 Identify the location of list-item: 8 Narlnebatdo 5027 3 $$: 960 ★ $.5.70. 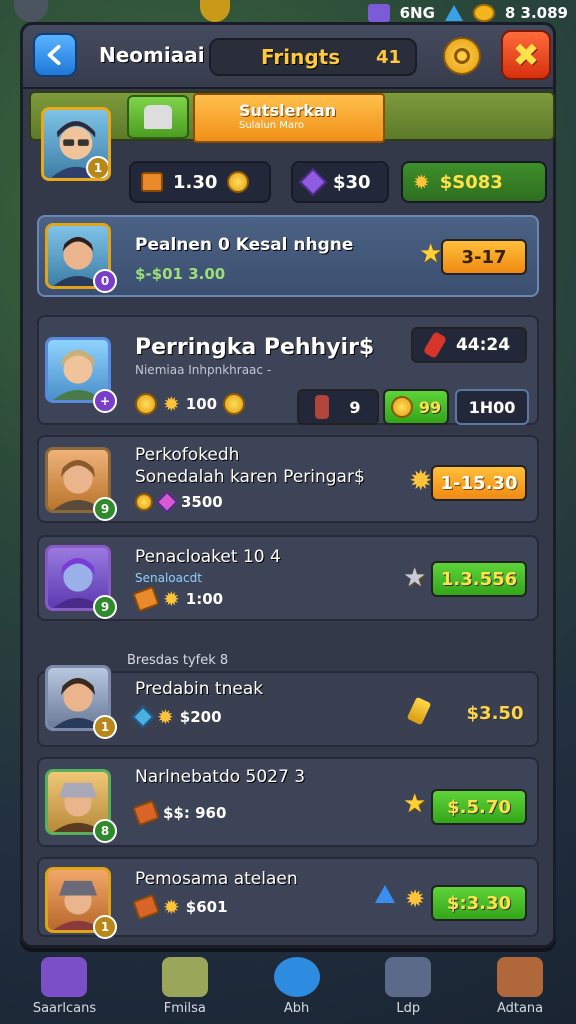
(288, 802).